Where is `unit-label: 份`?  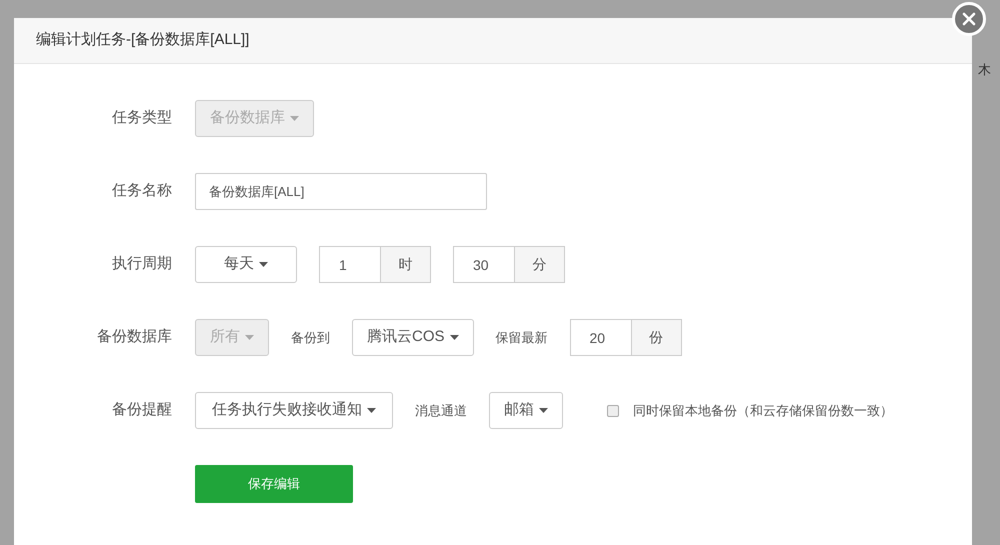
unit-label: 份 is located at coordinates (657, 337).